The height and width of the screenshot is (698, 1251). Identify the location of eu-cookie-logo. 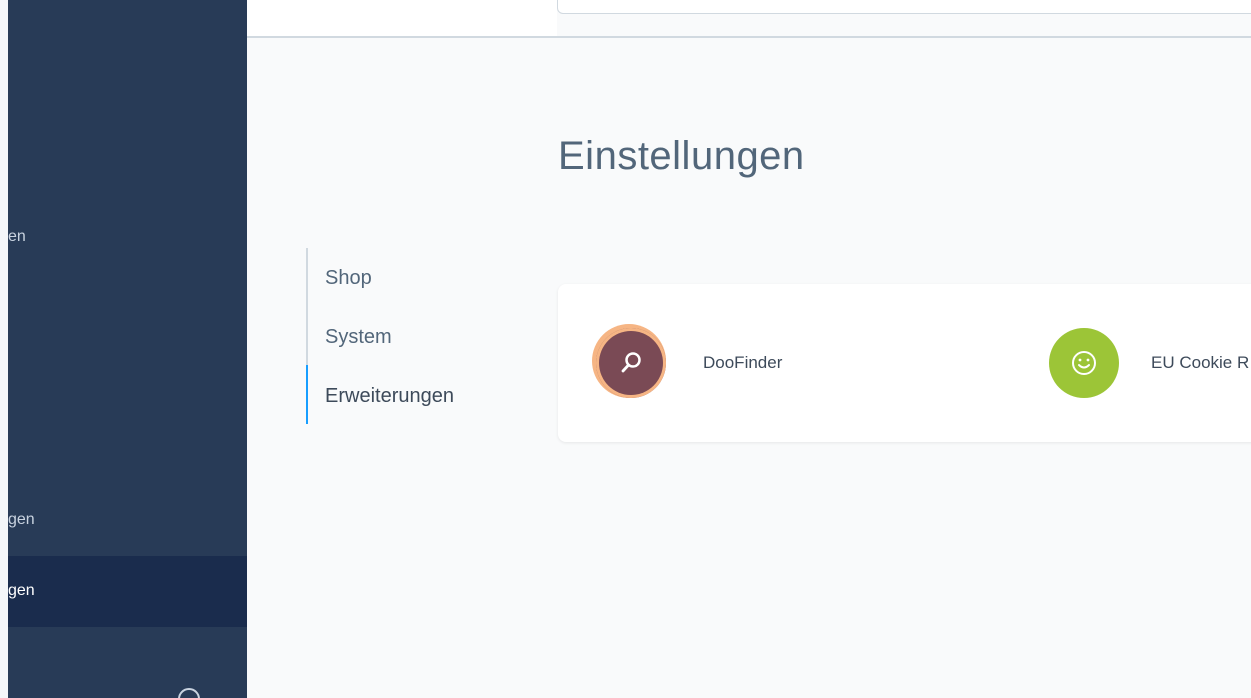
(1084, 363).